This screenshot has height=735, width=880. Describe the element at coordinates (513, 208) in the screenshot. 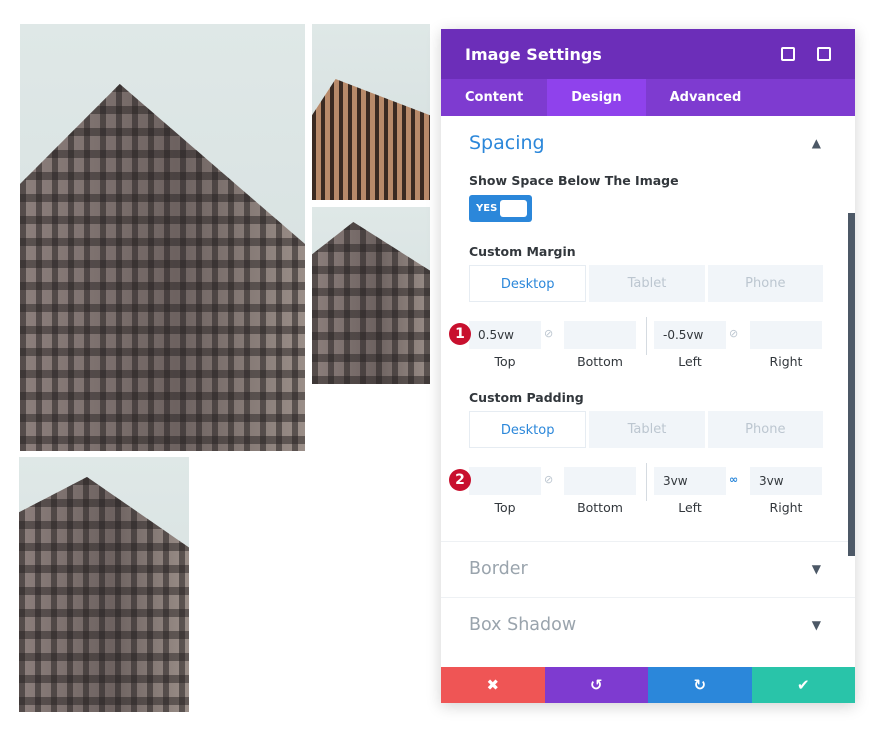

I see `toggle-knob` at that location.